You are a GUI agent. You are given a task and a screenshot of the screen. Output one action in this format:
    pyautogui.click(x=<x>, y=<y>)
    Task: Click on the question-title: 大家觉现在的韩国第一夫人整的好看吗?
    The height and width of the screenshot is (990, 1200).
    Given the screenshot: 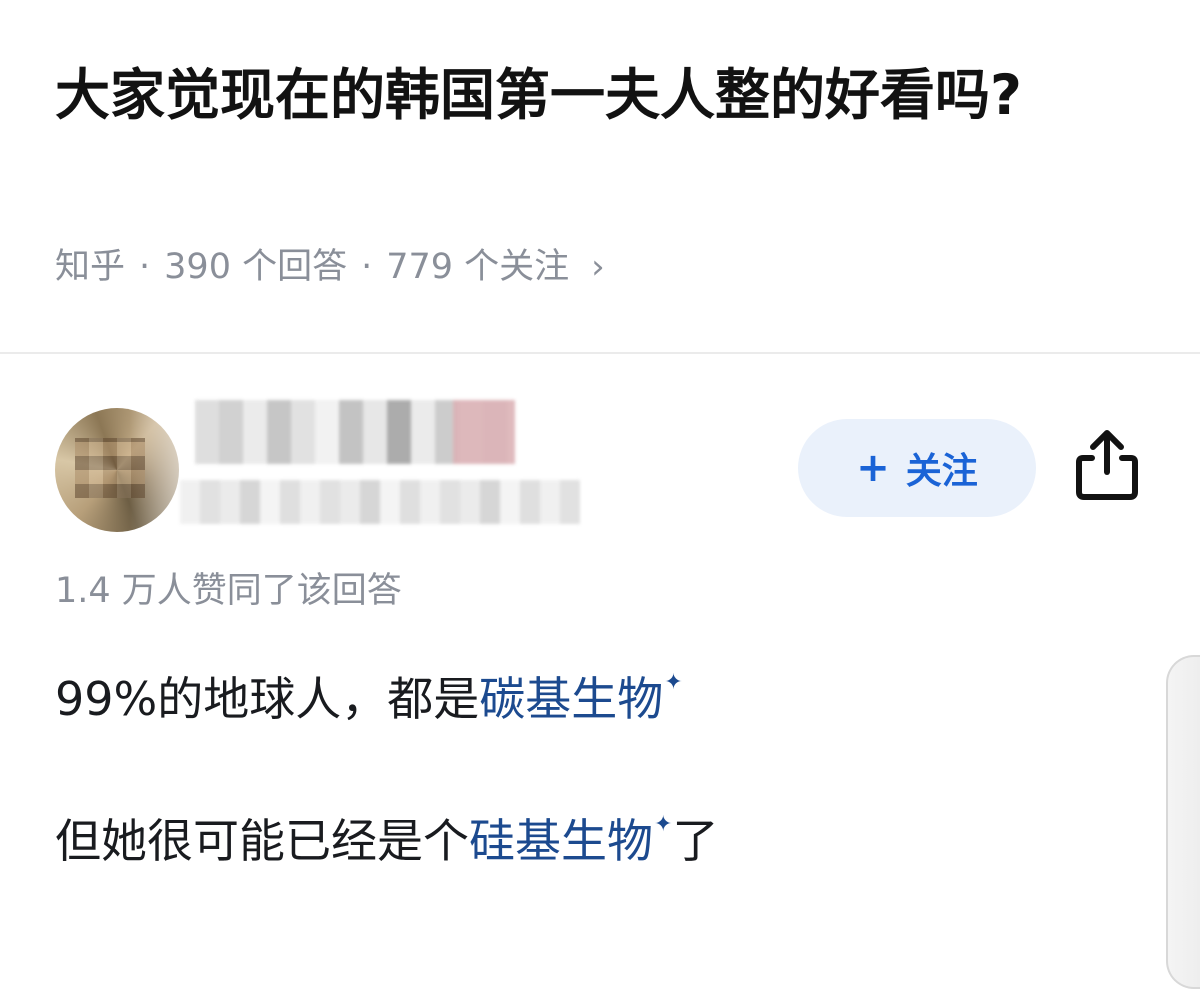 What is the action you would take?
    pyautogui.click(x=595, y=95)
    